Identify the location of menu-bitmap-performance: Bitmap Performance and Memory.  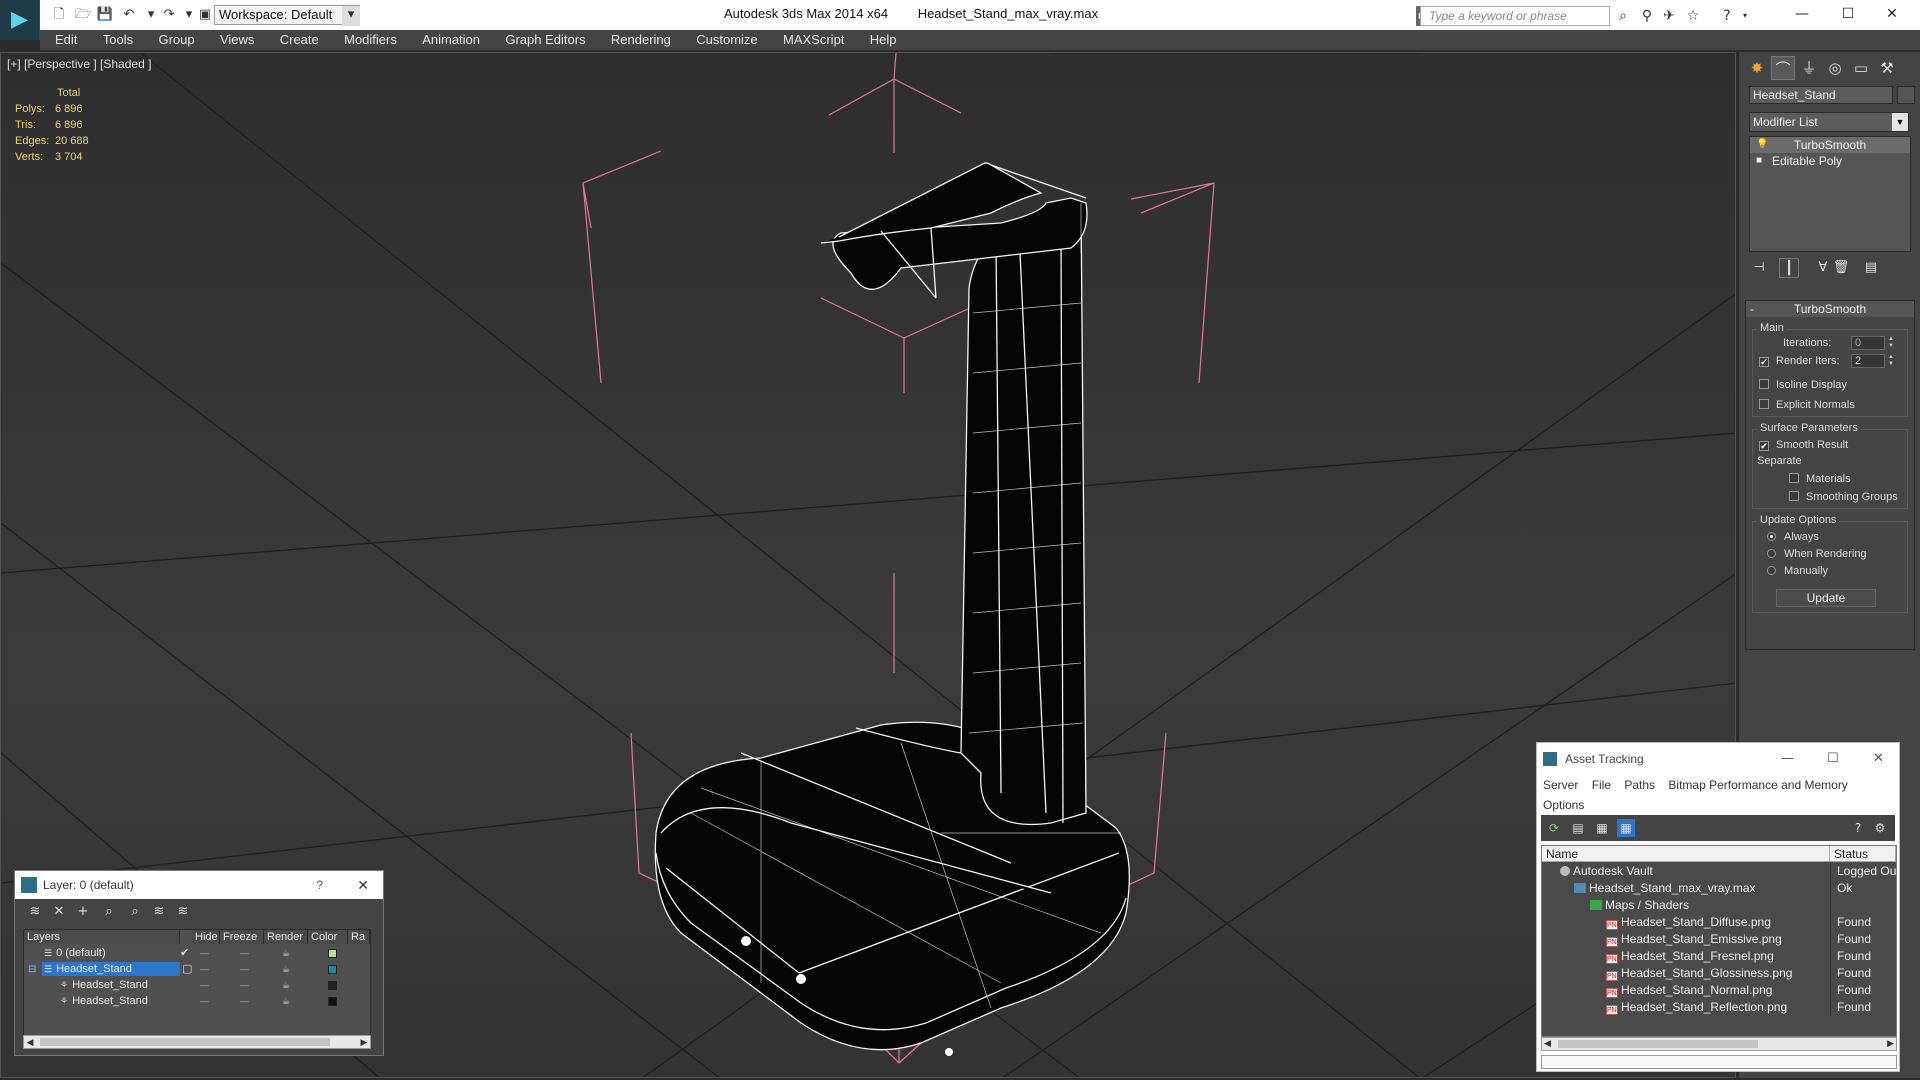
(1757, 785).